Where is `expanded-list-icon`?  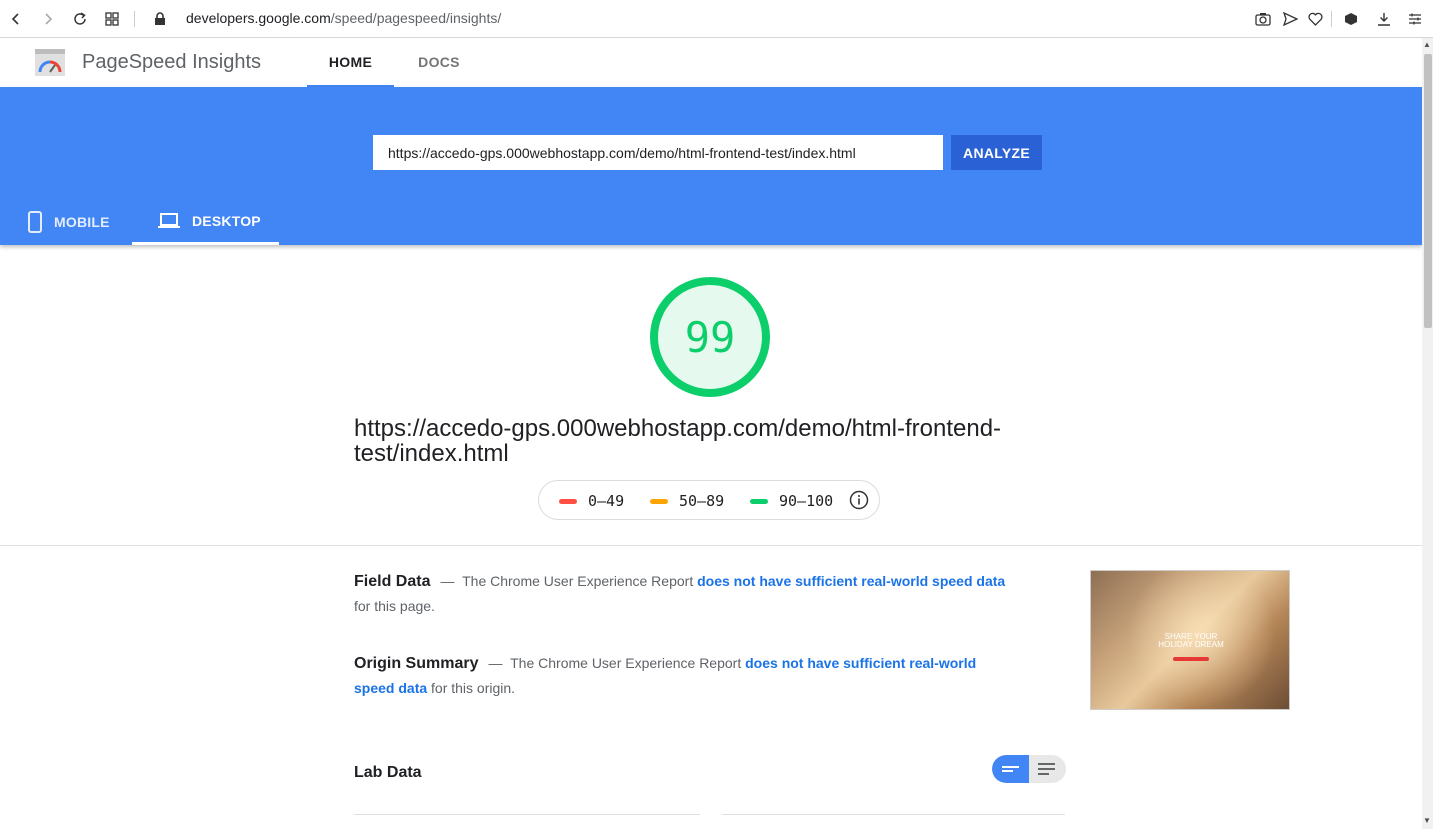
expanded-list-icon is located at coordinates (1046, 769).